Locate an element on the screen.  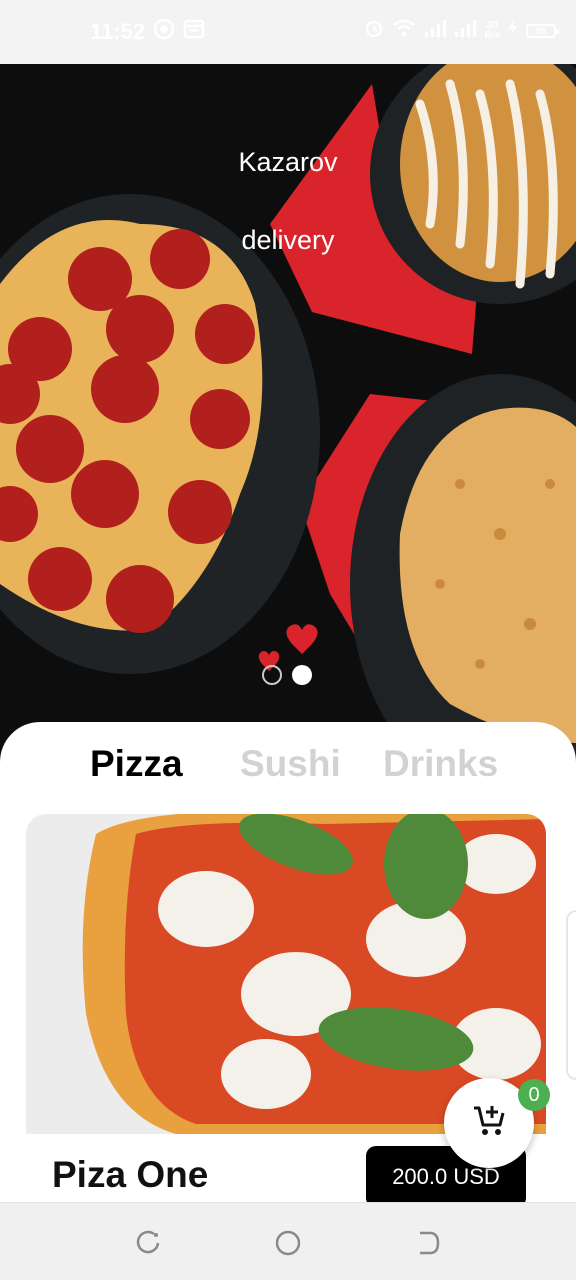
category-tabs: Pizza Sushi Drinks is located at coordinates (288, 764).